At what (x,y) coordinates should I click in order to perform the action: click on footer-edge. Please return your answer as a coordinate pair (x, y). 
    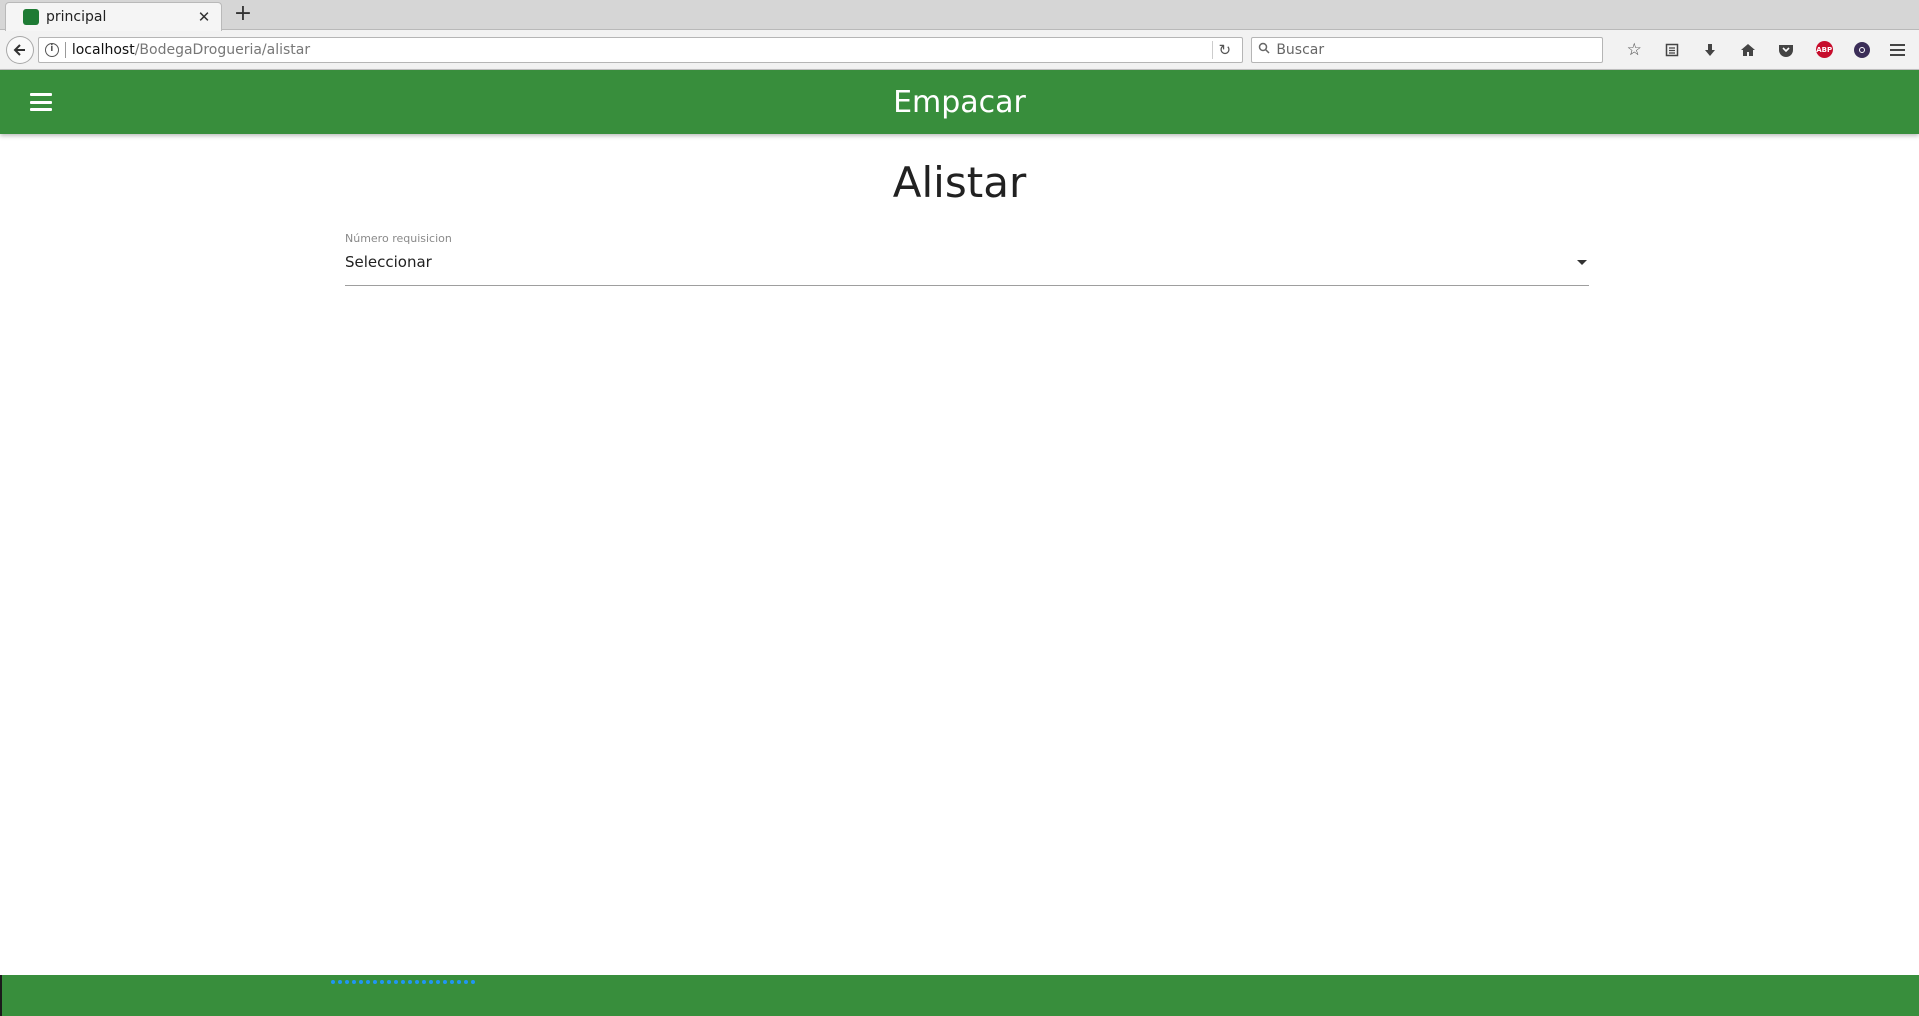
    Looking at the image, I should click on (1, 995).